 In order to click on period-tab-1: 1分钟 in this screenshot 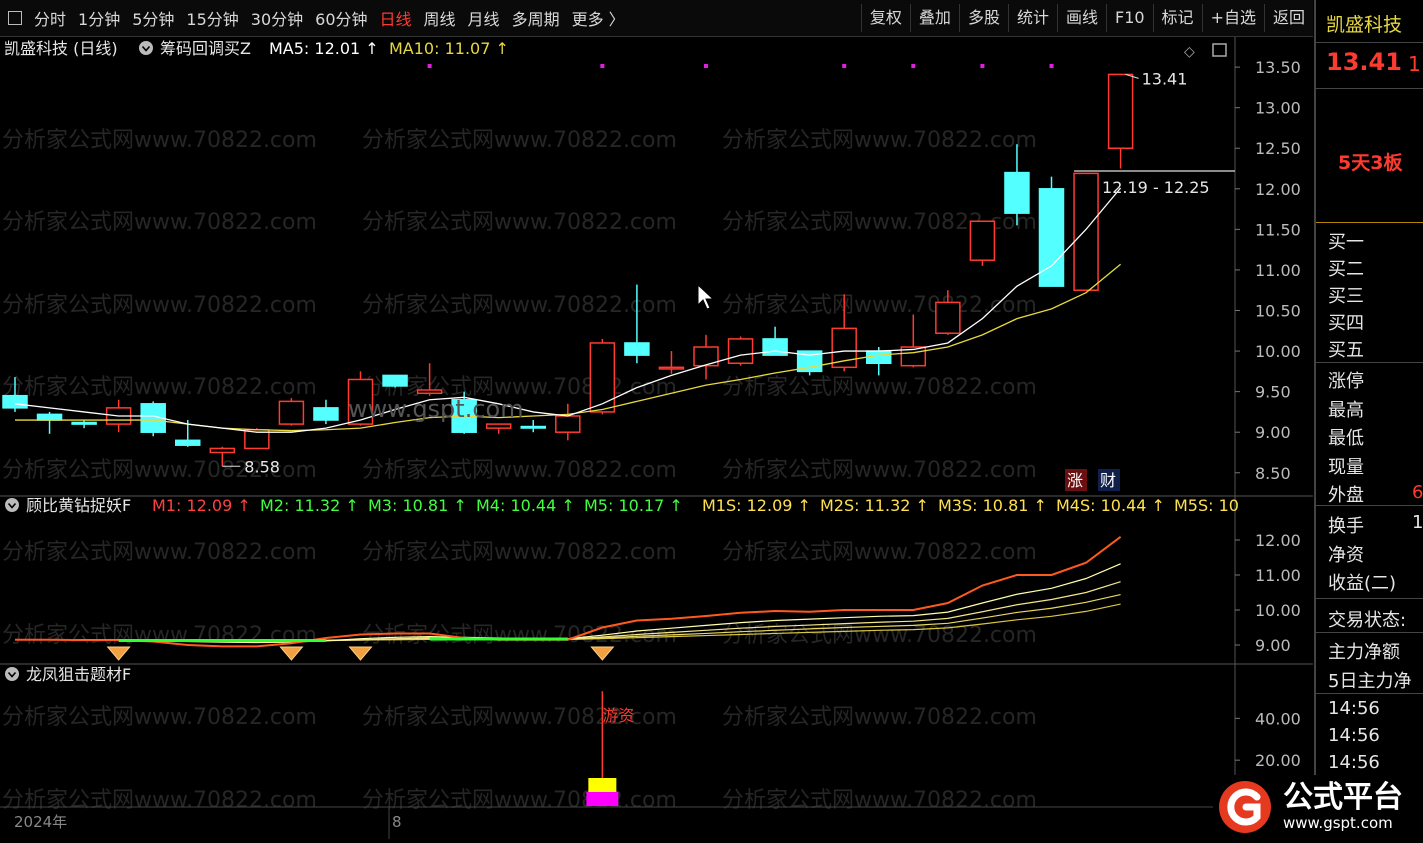, I will do `click(99, 18)`.